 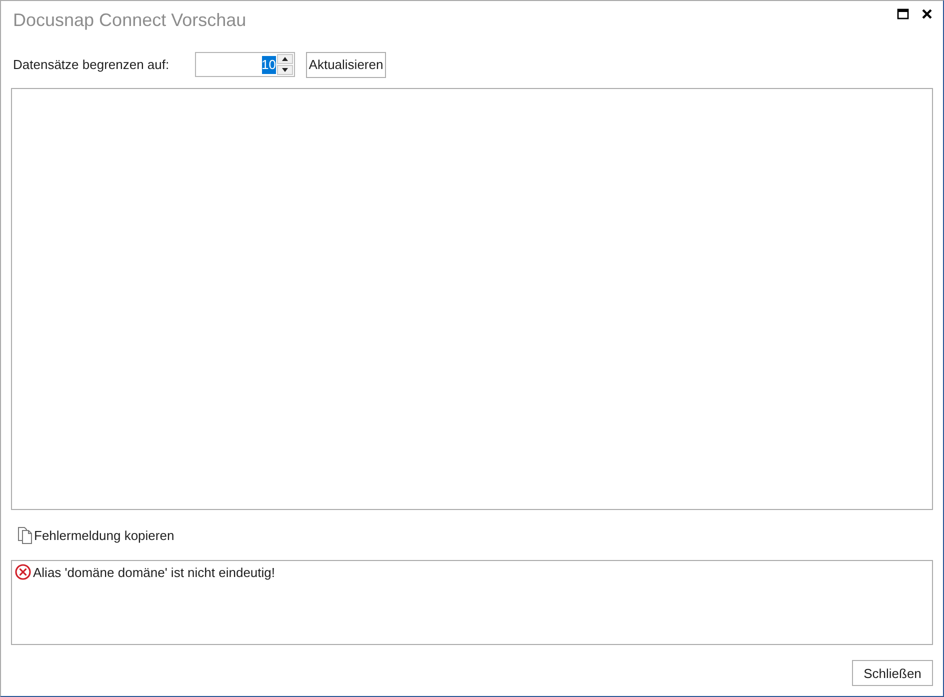 I want to click on error-icon, so click(x=23, y=572).